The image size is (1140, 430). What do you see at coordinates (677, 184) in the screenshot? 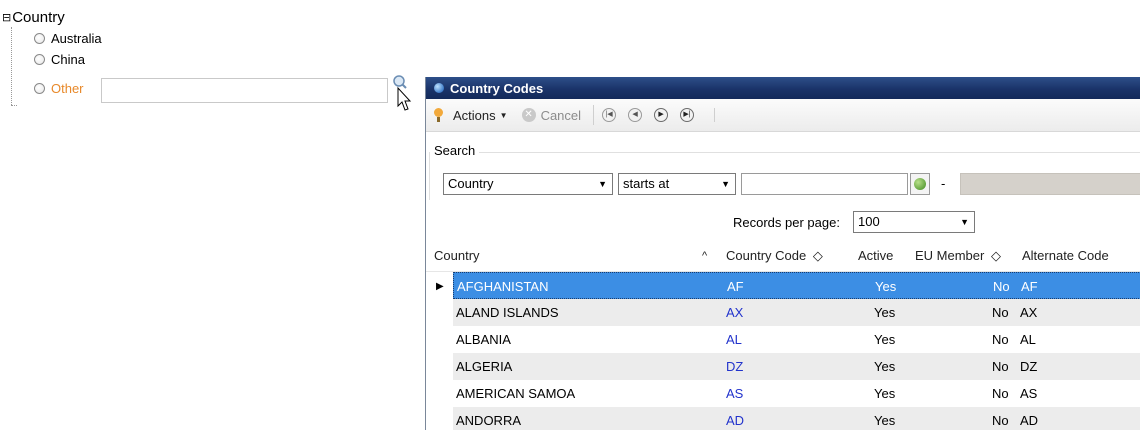
I see `search-operator-select: starts at ▼` at bounding box center [677, 184].